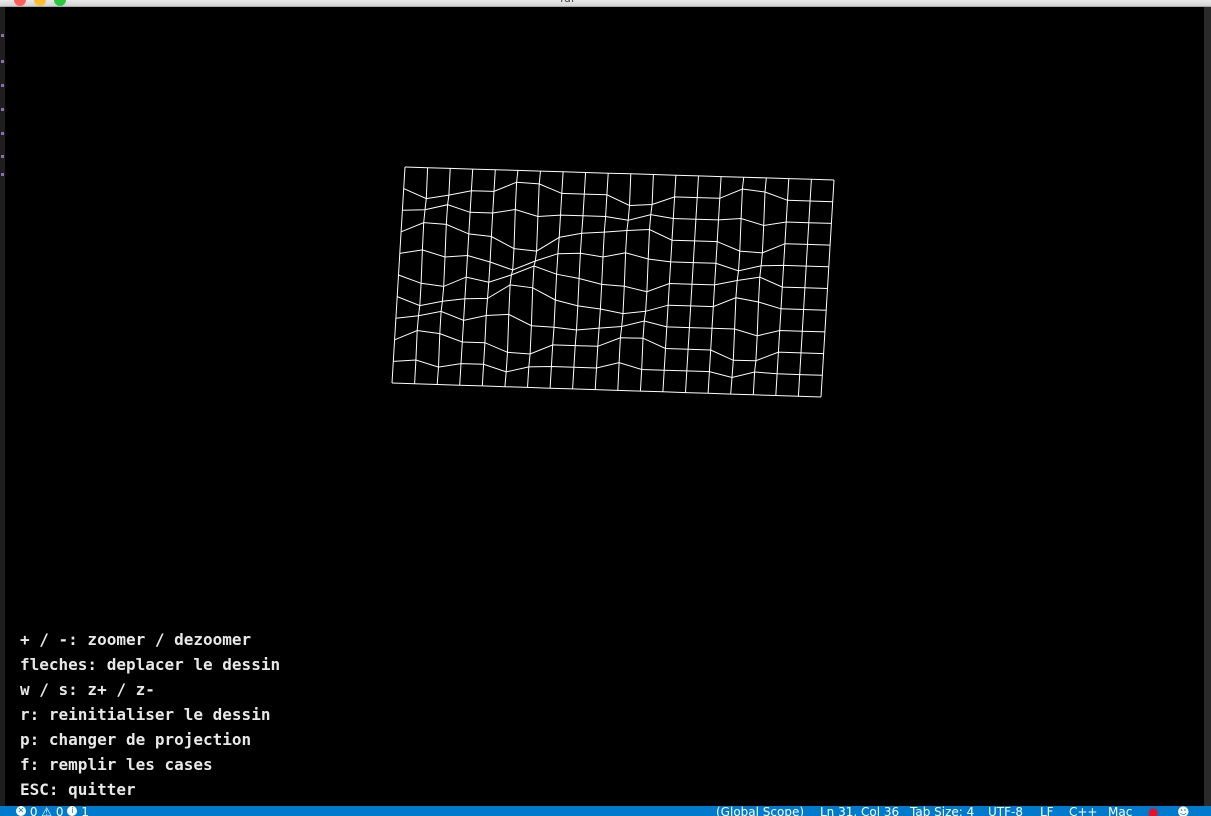  Describe the element at coordinates (47, 811) in the screenshot. I see `warning-icon: ⚠` at that location.